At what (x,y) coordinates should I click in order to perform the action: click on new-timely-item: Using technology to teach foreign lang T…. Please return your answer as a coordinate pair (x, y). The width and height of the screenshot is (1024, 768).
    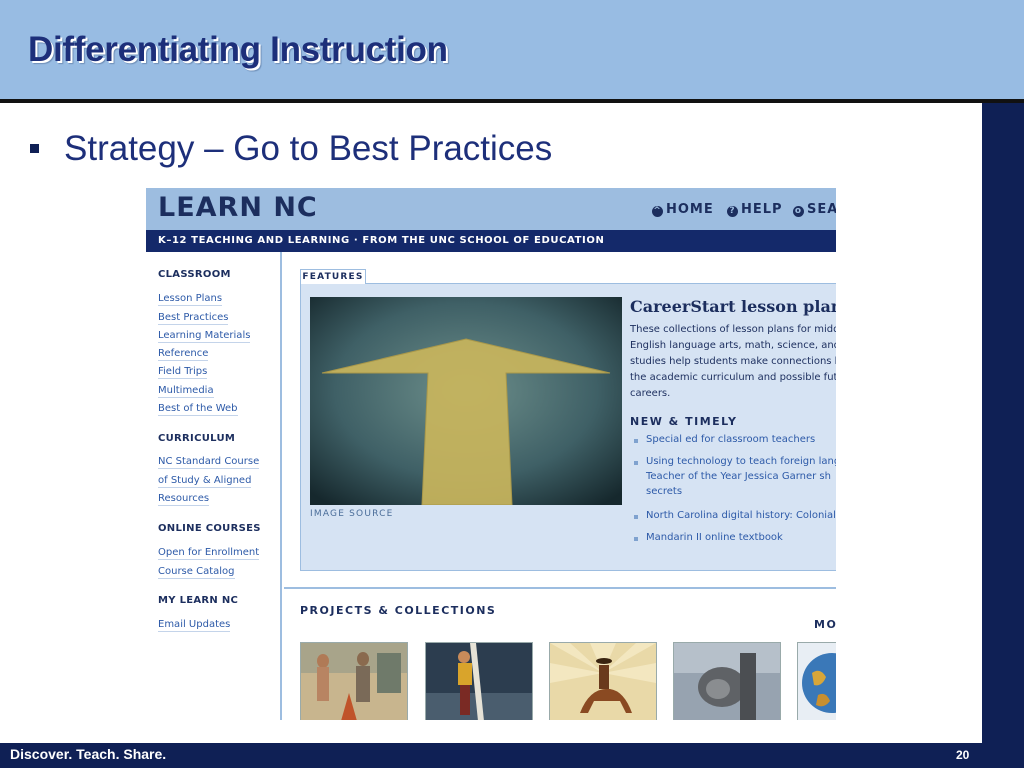
    Looking at the image, I should click on (735, 476).